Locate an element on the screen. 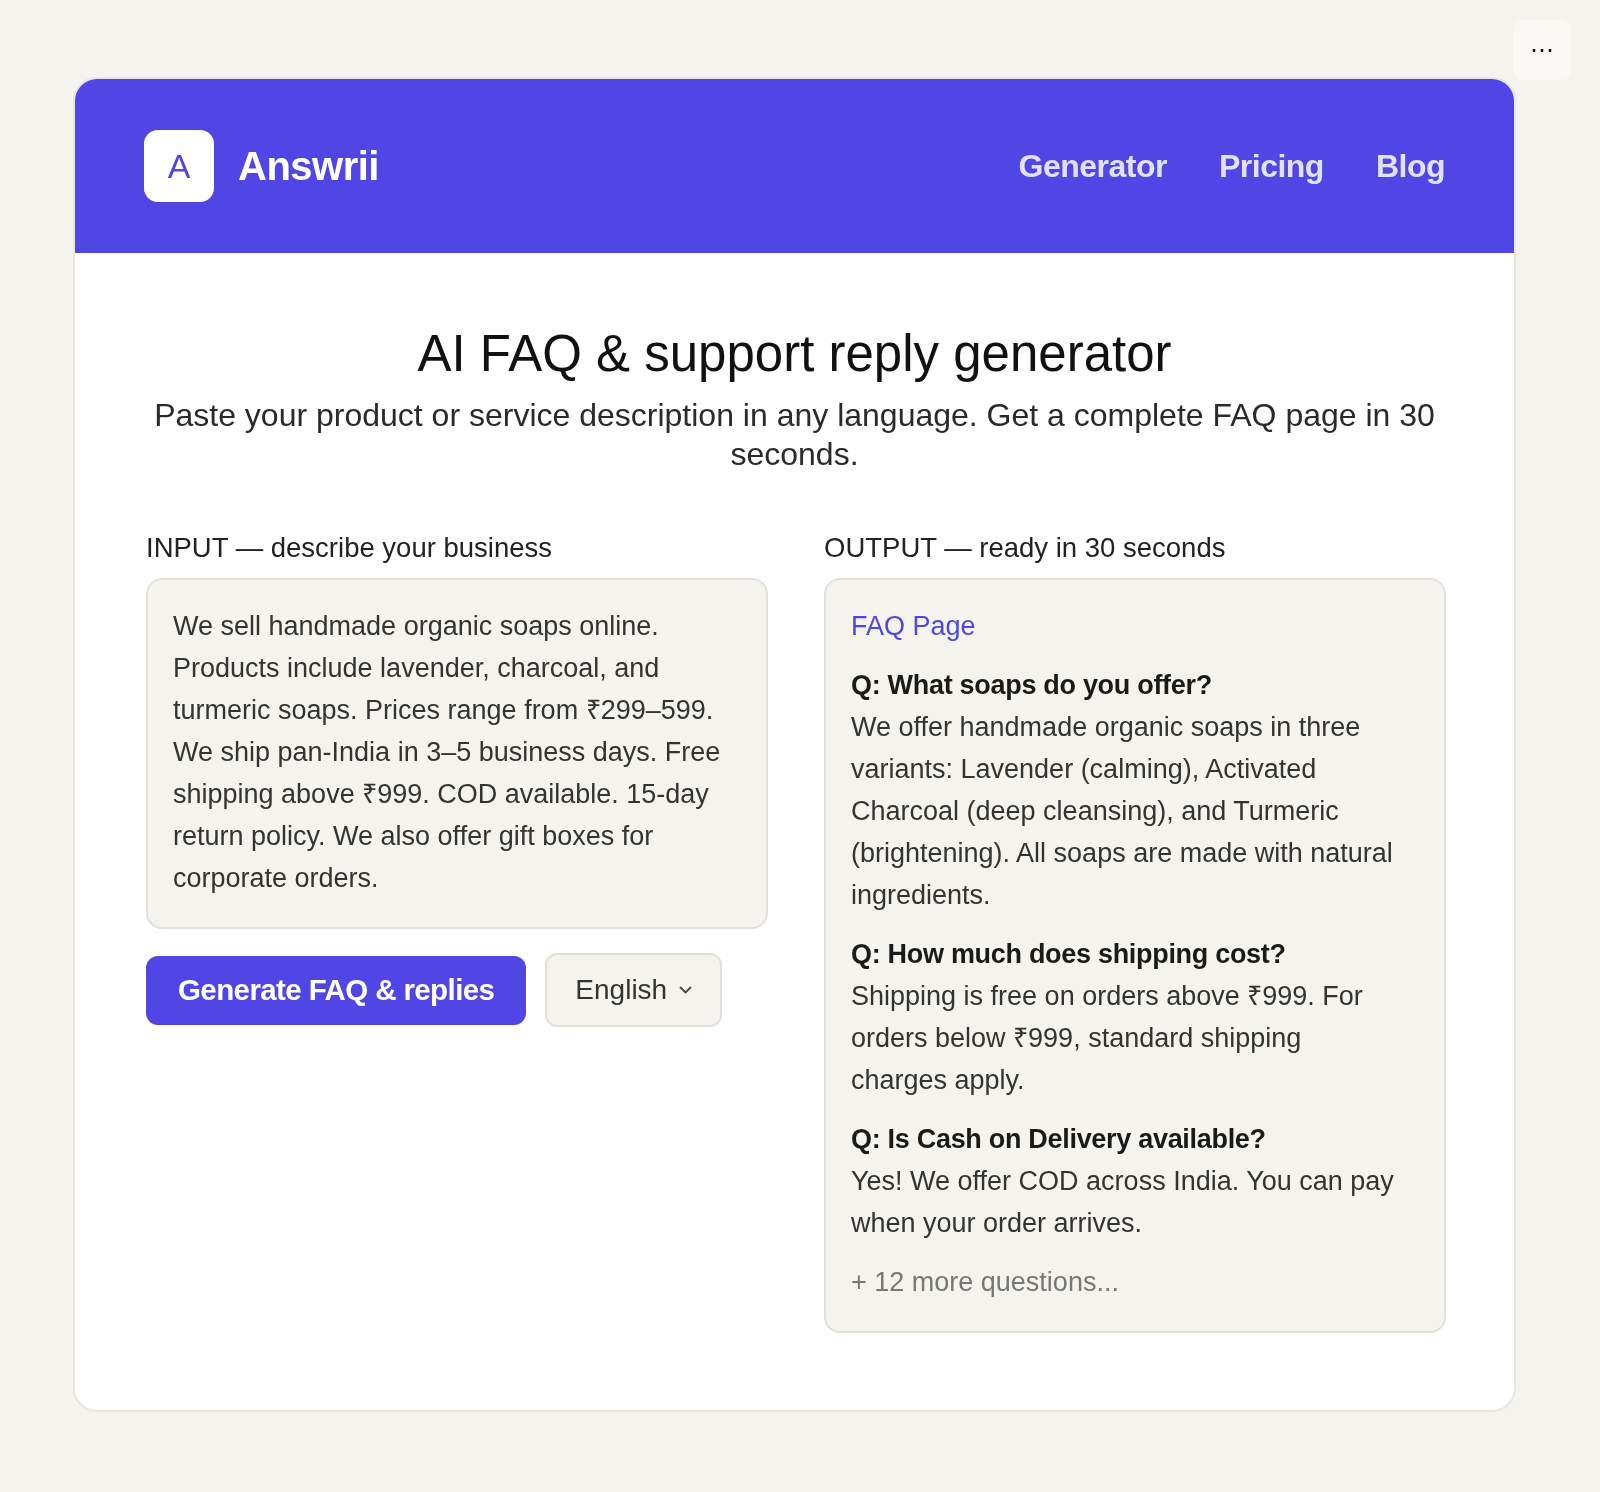 The height and width of the screenshot is (1492, 1600). nav-link: Generator is located at coordinates (1092, 166).